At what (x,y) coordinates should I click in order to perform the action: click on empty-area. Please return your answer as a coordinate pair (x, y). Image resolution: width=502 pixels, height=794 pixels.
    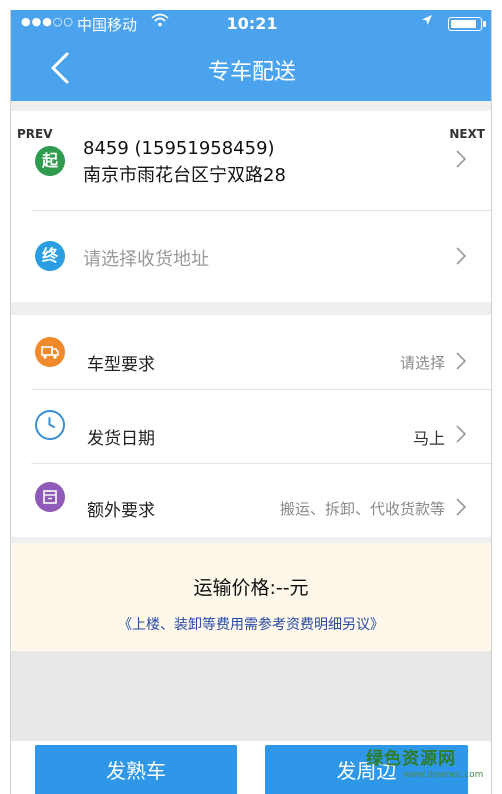
    Looking at the image, I should click on (251, 696).